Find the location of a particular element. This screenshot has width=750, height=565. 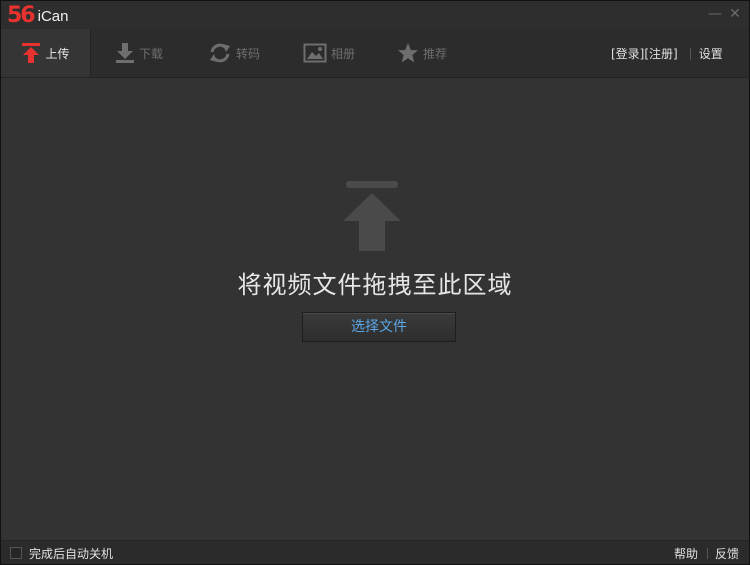

tab-download-label: 下载 is located at coordinates (151, 53).